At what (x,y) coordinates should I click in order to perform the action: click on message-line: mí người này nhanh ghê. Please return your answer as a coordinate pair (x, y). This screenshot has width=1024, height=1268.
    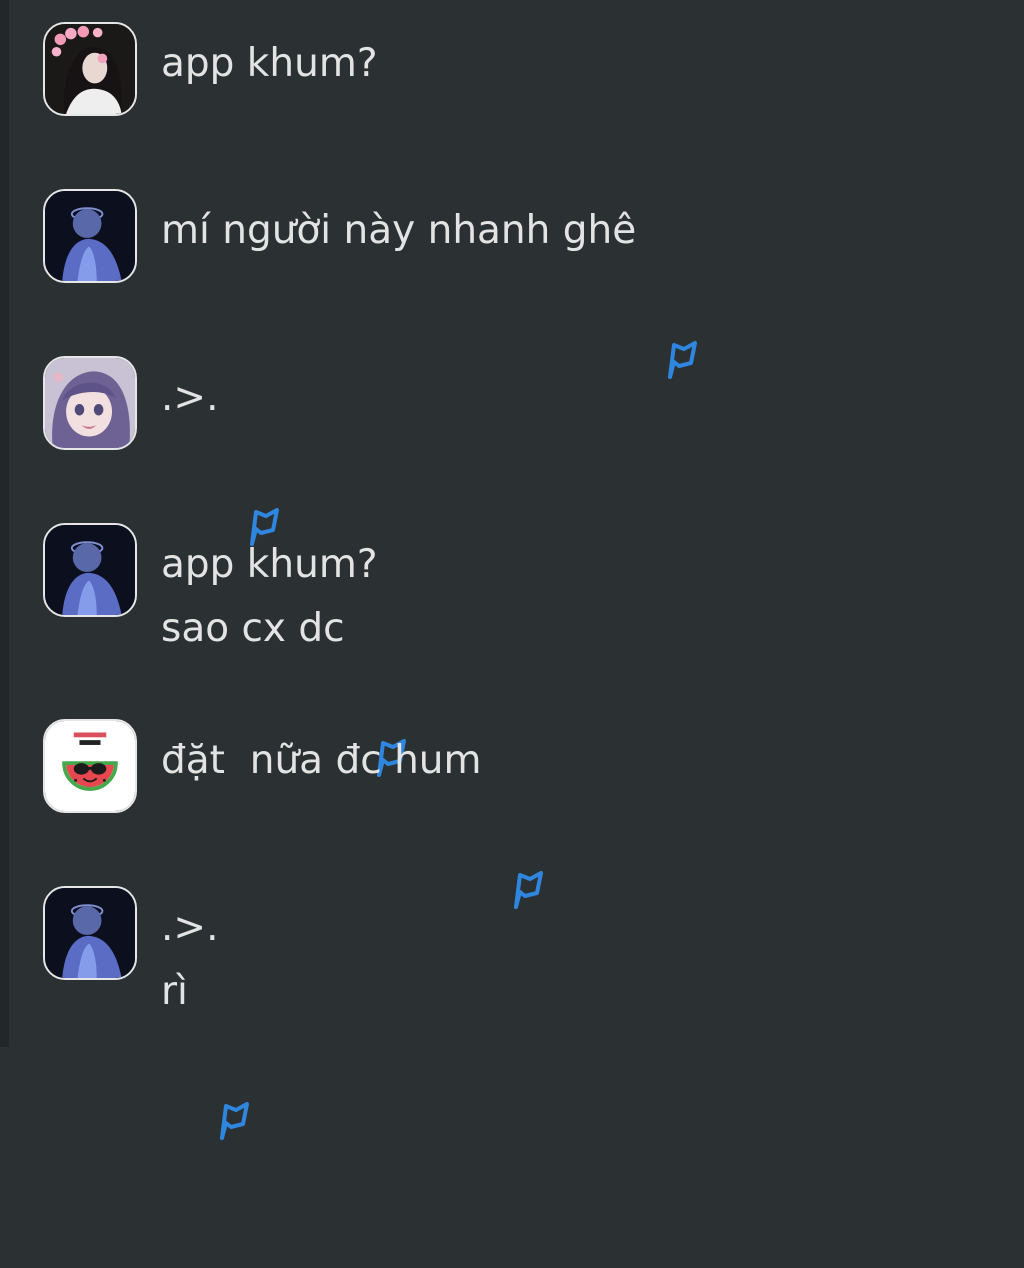
    Looking at the image, I should click on (430, 289).